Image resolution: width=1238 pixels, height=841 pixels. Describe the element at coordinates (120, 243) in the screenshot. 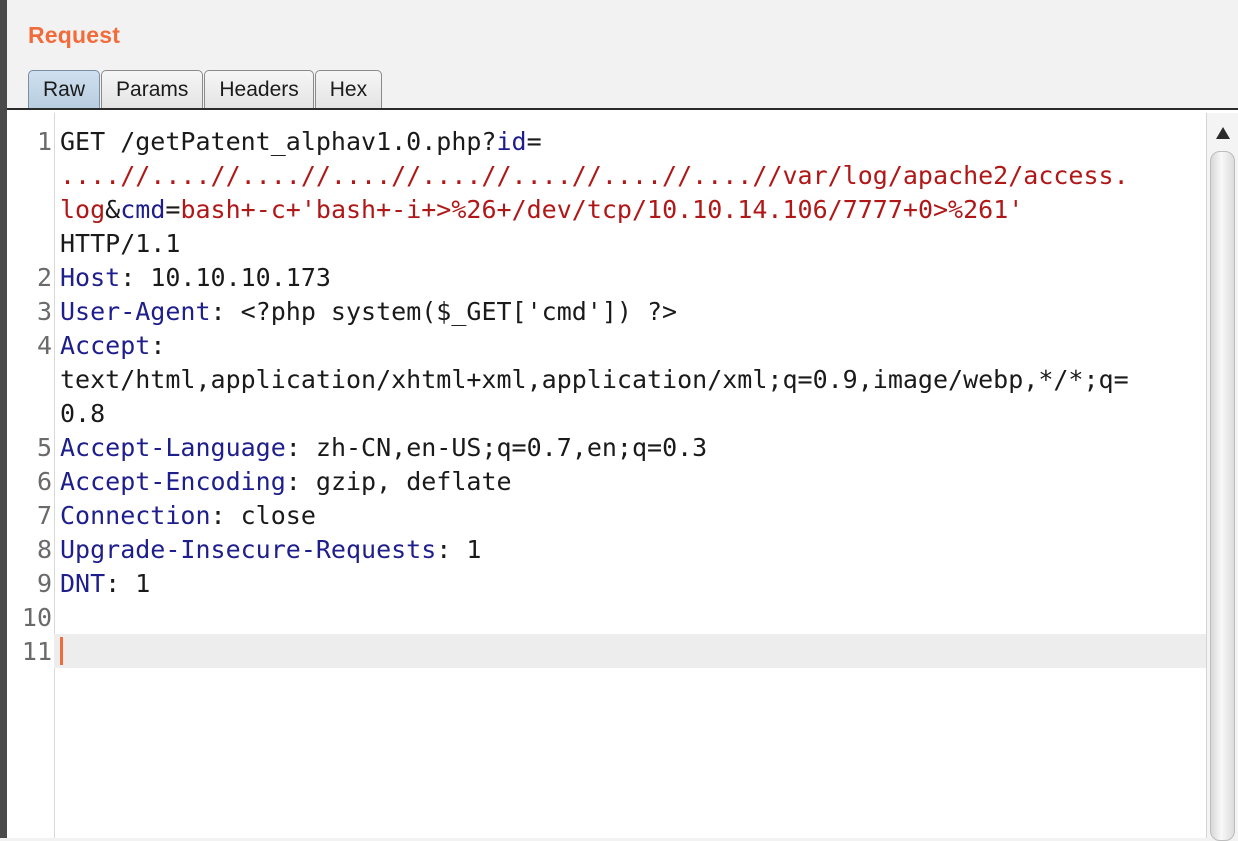

I see `protocol-version: HTTP/1.1` at that location.